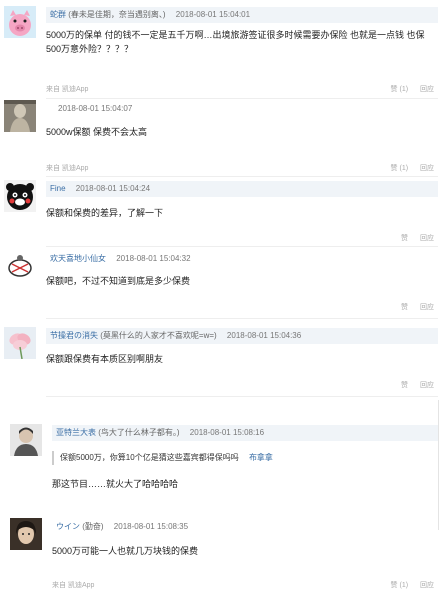  I want to click on user-signature: (莫黑什么的人家才不喜欢呢=w=), so click(158, 335).